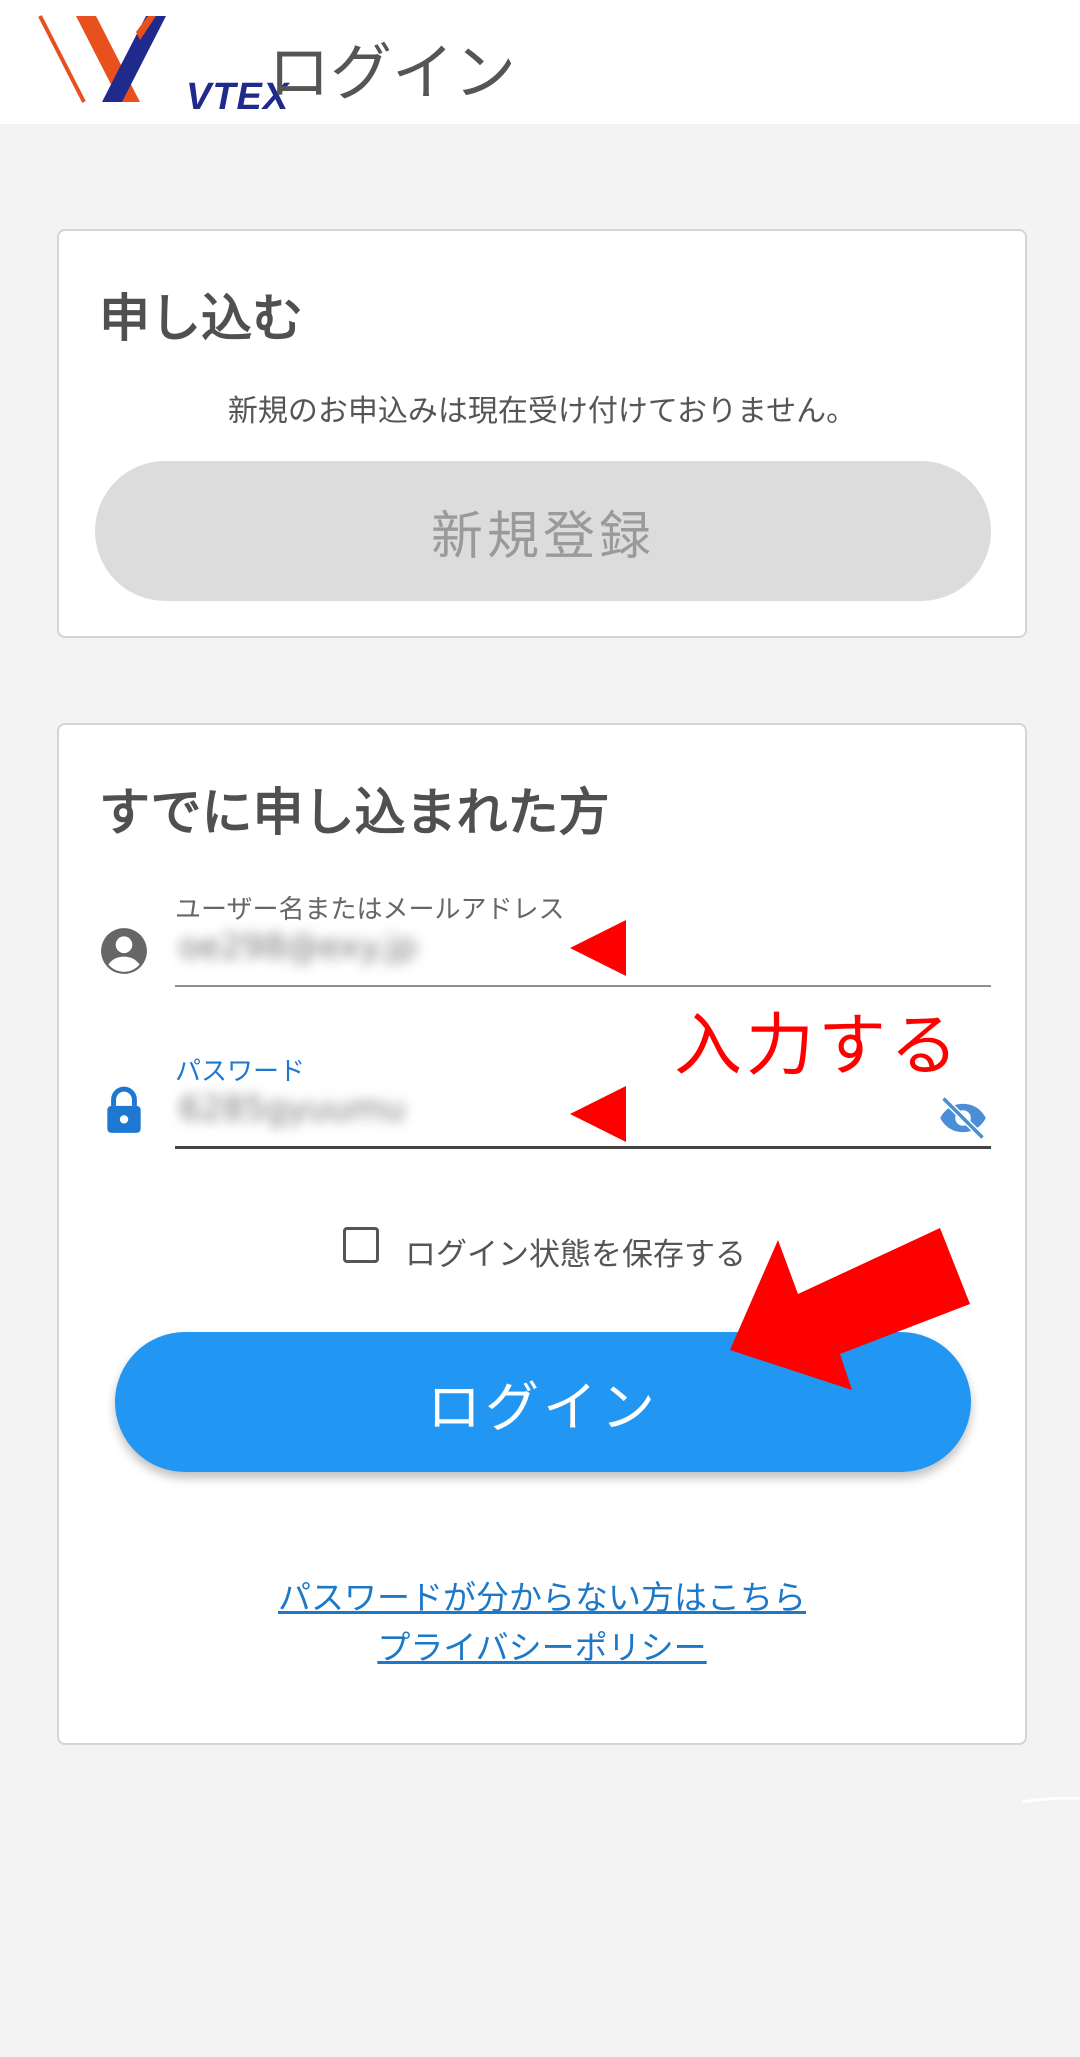  I want to click on annotation-arrow-username, so click(600, 948).